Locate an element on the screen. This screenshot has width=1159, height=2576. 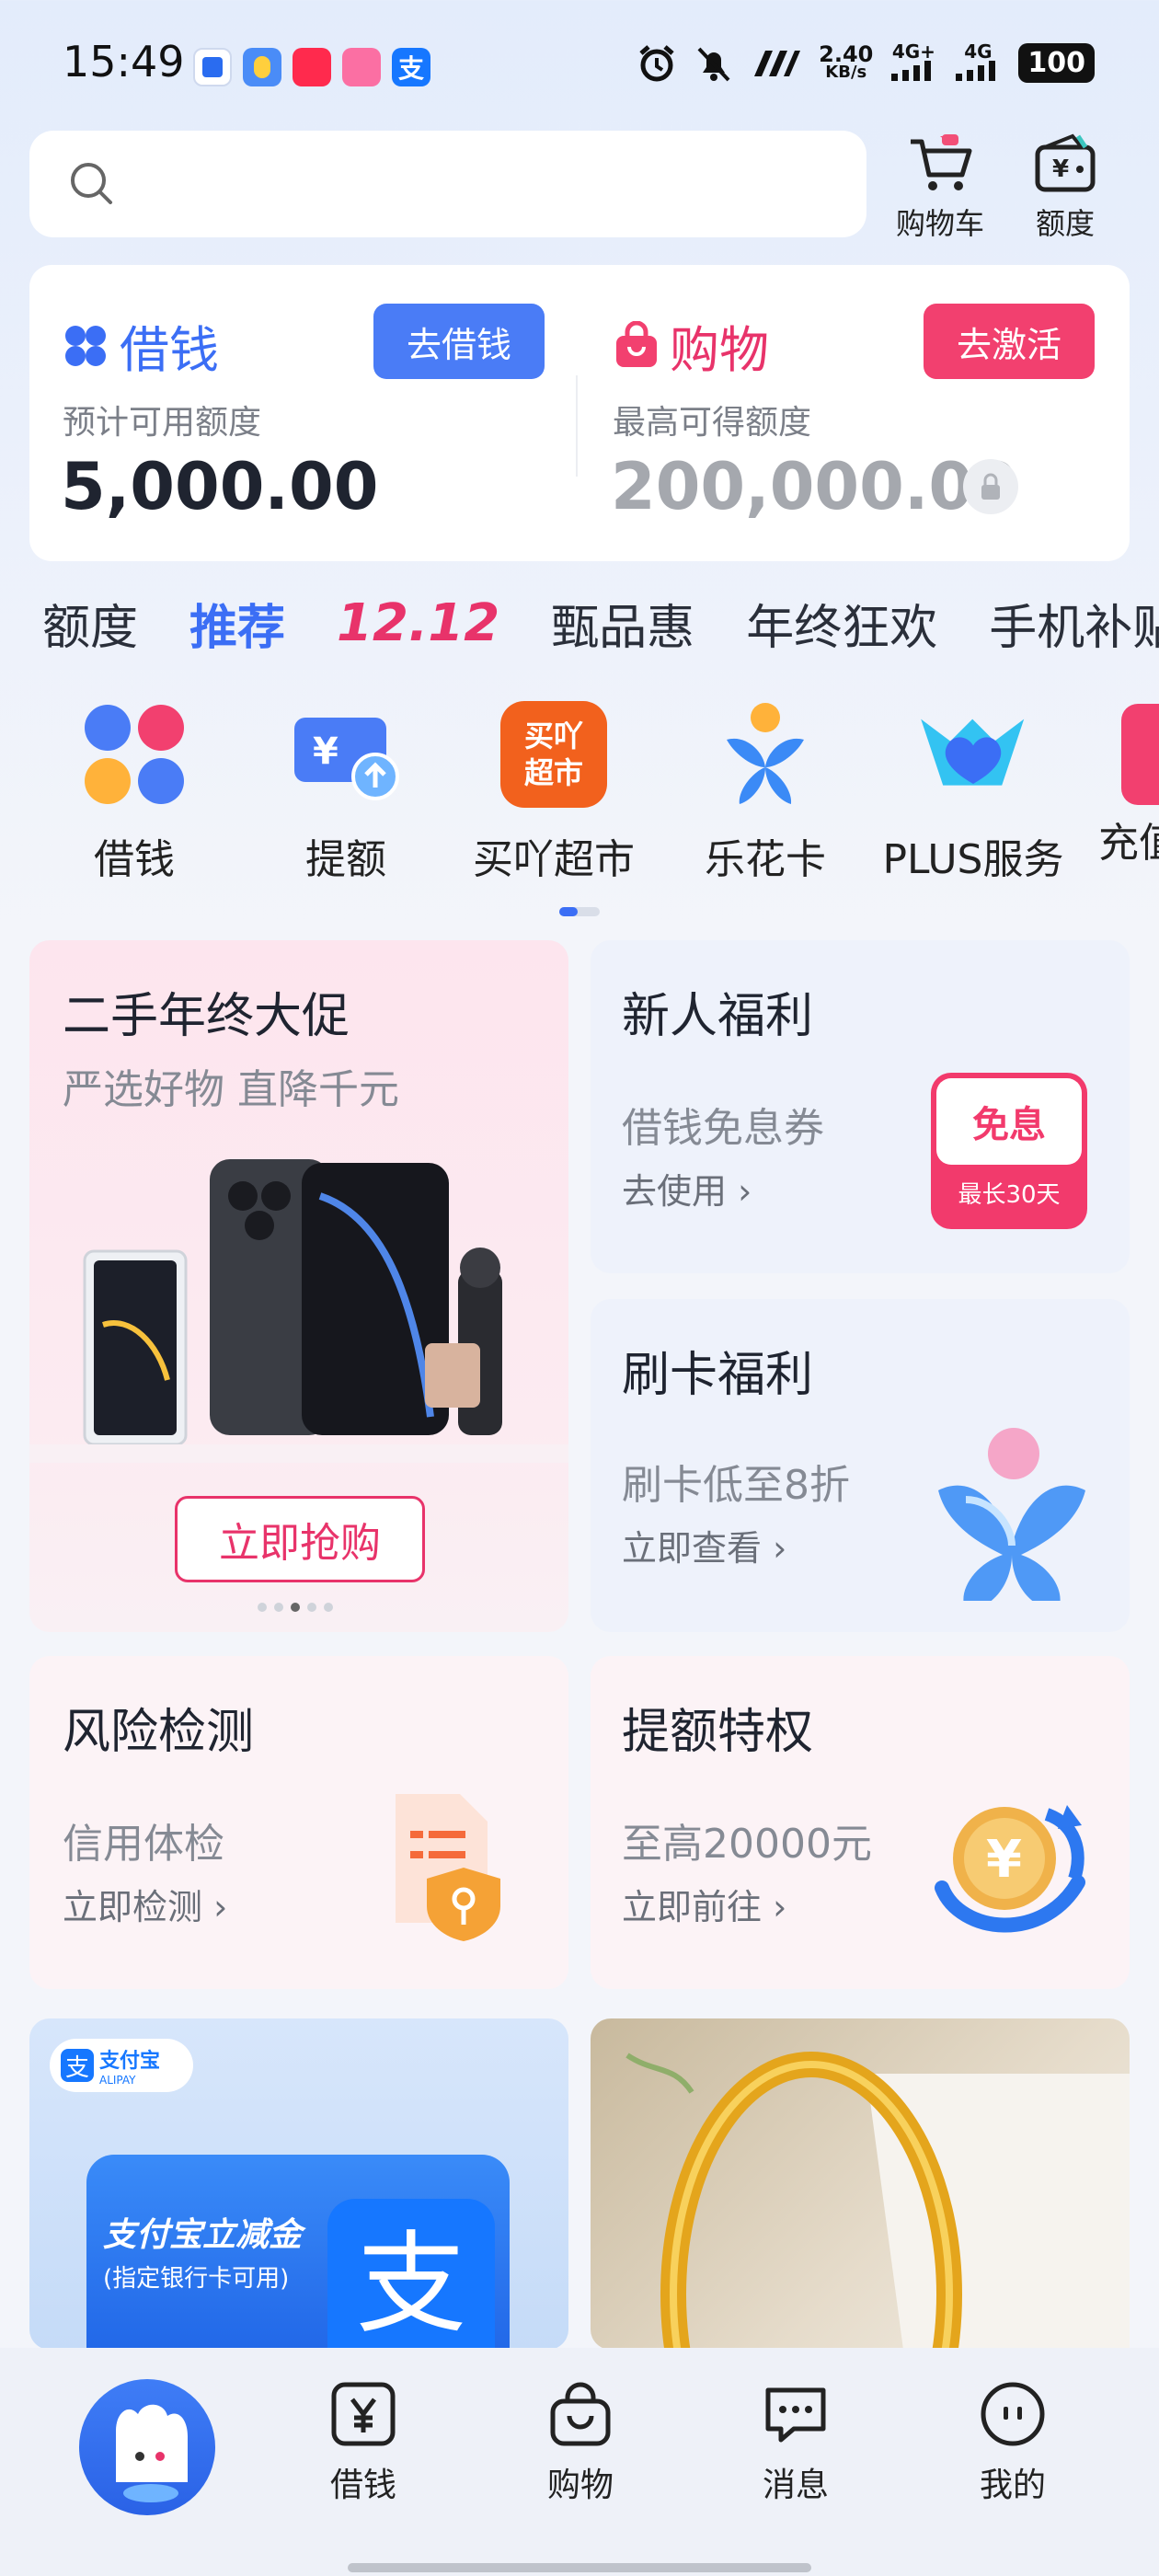
chat-bubble-icon is located at coordinates (795, 2415).